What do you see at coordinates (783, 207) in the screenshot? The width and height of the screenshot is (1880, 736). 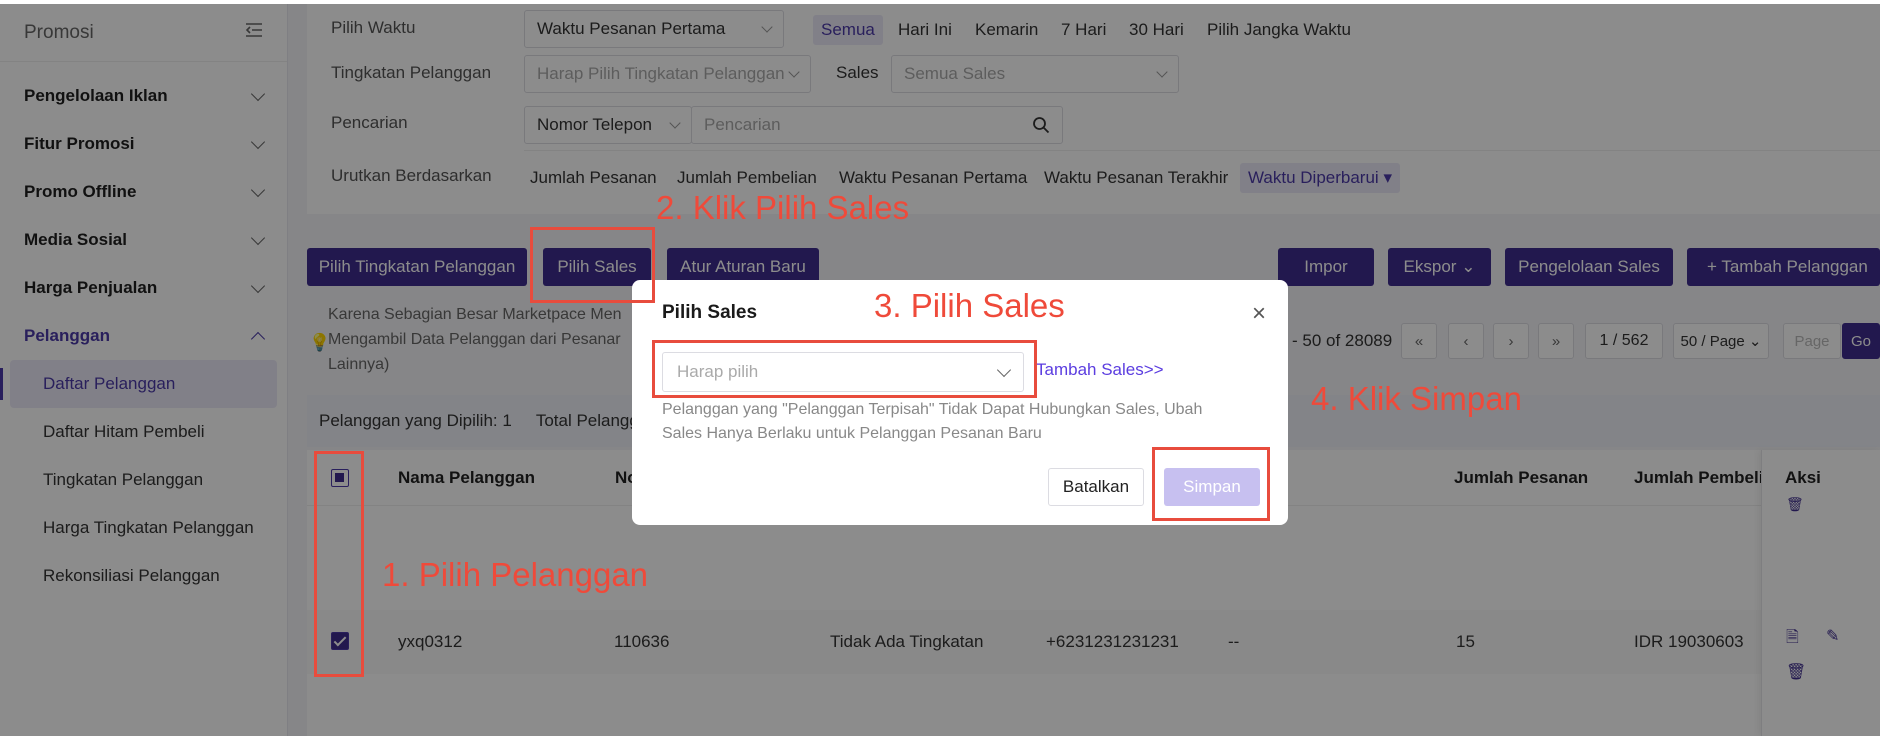 I see `annotation-step-2: 2. Klik Pilih Sales` at bounding box center [783, 207].